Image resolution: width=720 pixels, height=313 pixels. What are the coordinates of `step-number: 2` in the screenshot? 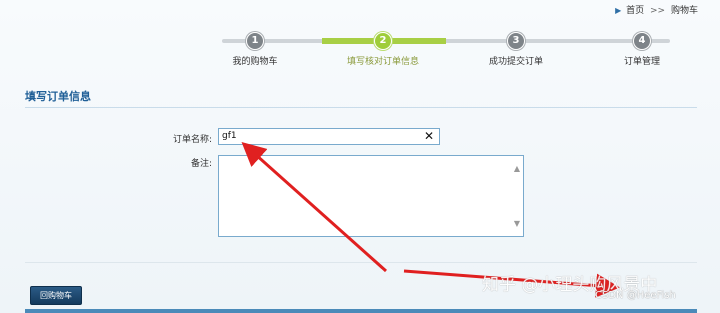 It's located at (383, 41).